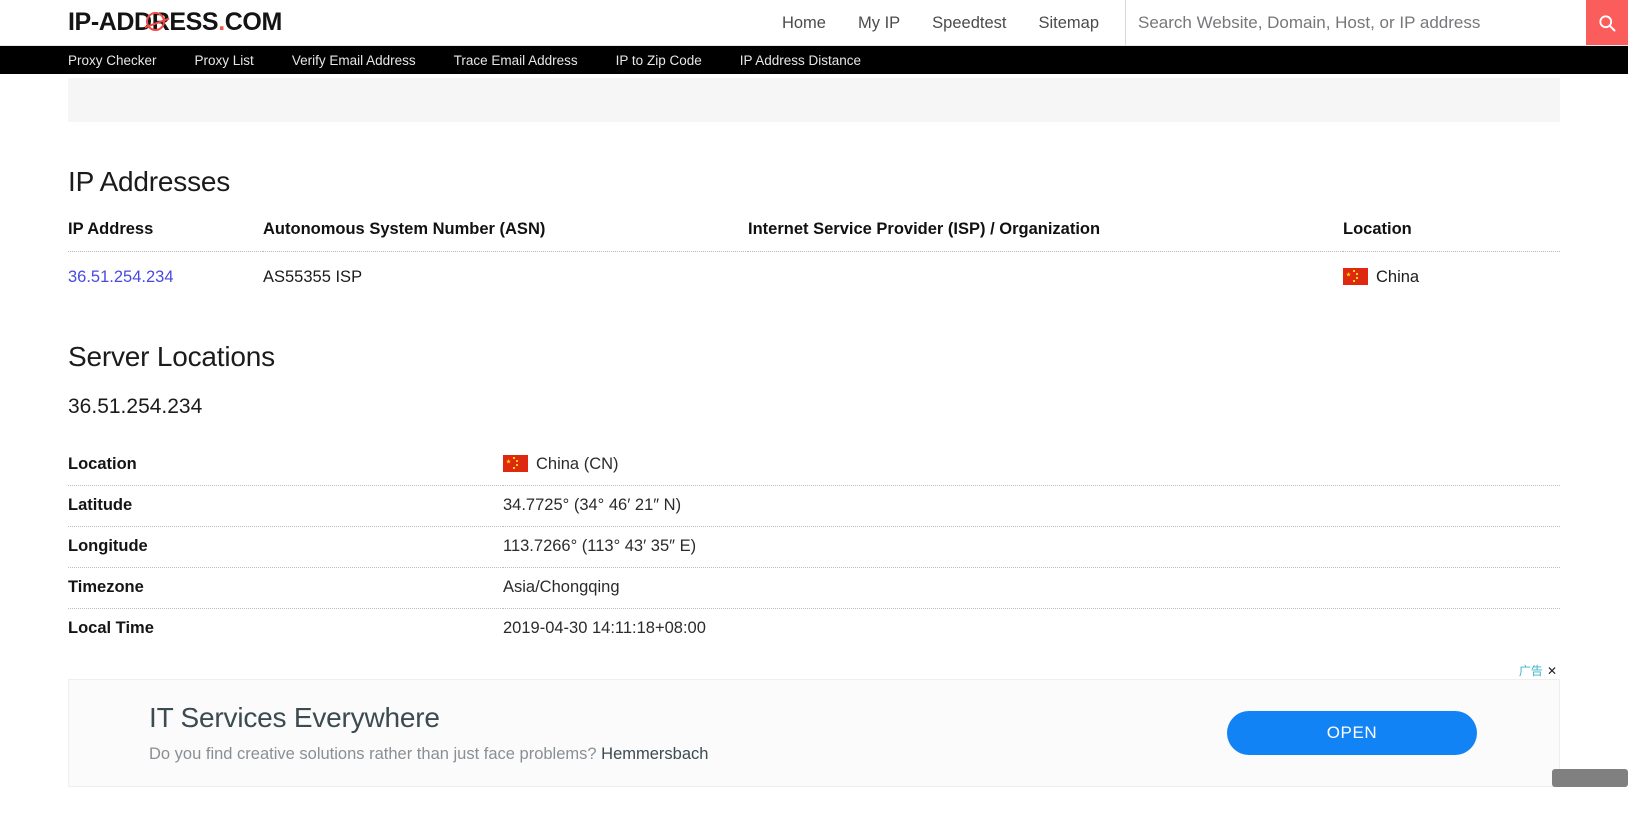 This screenshot has width=1628, height=830. What do you see at coordinates (1398, 277) in the screenshot?
I see `location-label: China` at bounding box center [1398, 277].